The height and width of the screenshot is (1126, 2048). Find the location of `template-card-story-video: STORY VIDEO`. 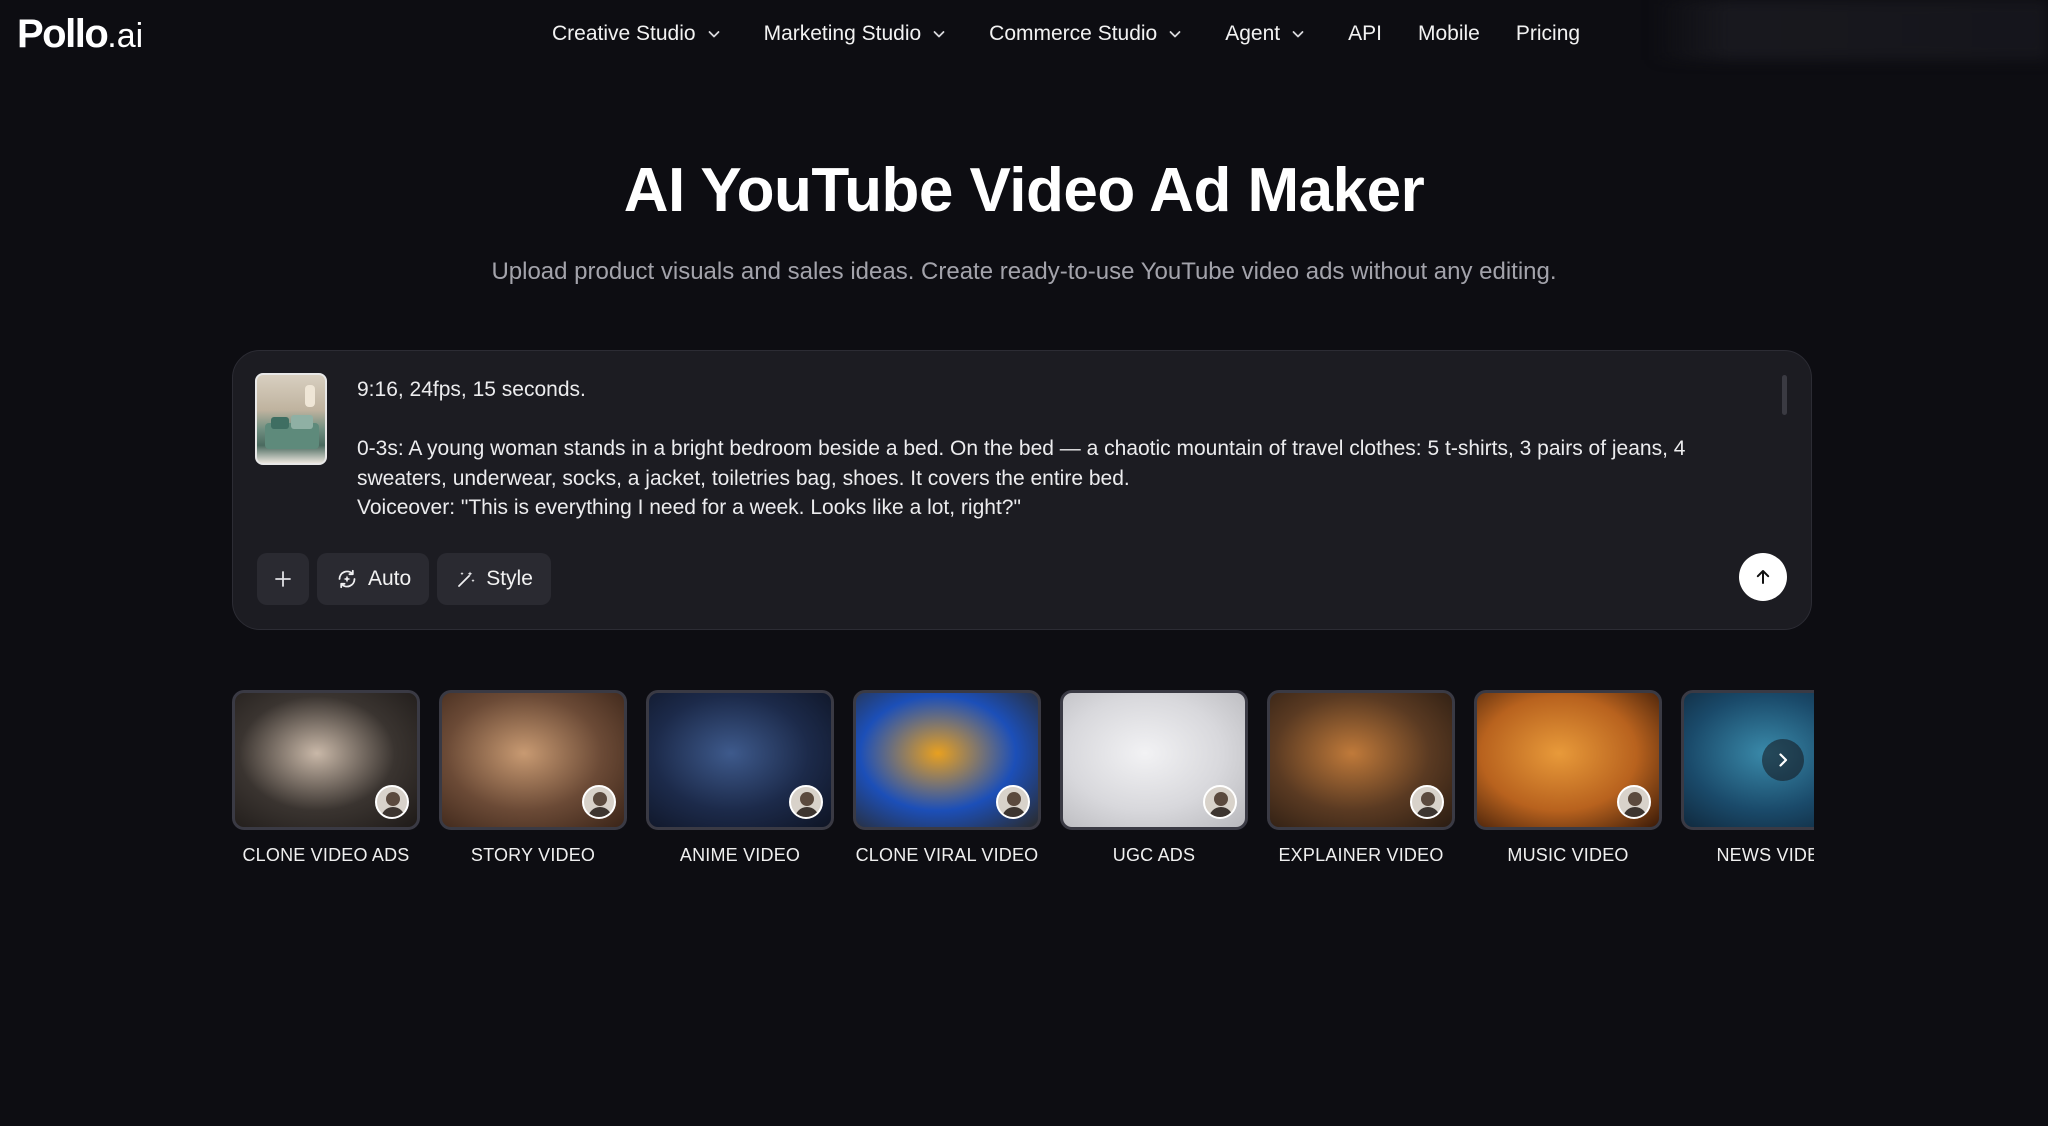

template-card-story-video: STORY VIDEO is located at coordinates (533, 778).